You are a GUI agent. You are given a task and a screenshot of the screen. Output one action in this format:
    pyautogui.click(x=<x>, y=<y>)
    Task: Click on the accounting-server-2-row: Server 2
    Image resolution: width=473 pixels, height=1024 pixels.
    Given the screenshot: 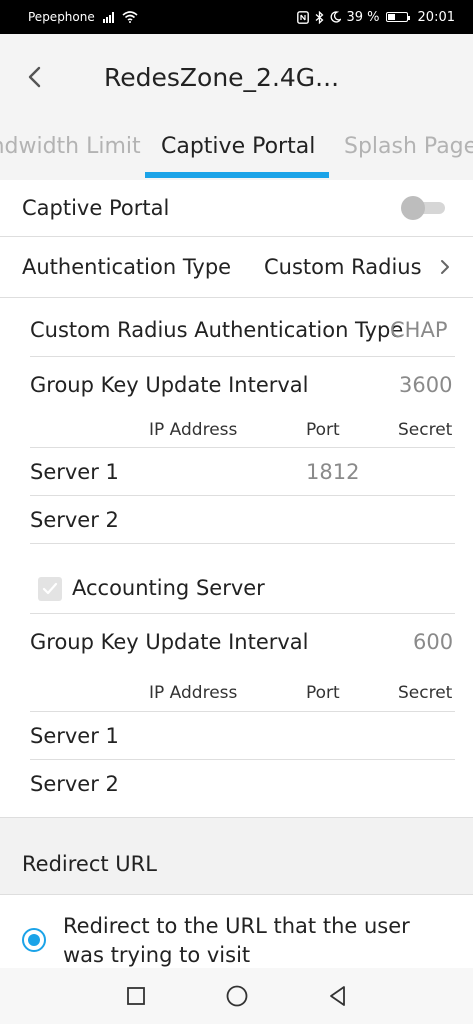 What is the action you would take?
    pyautogui.click(x=236, y=784)
    